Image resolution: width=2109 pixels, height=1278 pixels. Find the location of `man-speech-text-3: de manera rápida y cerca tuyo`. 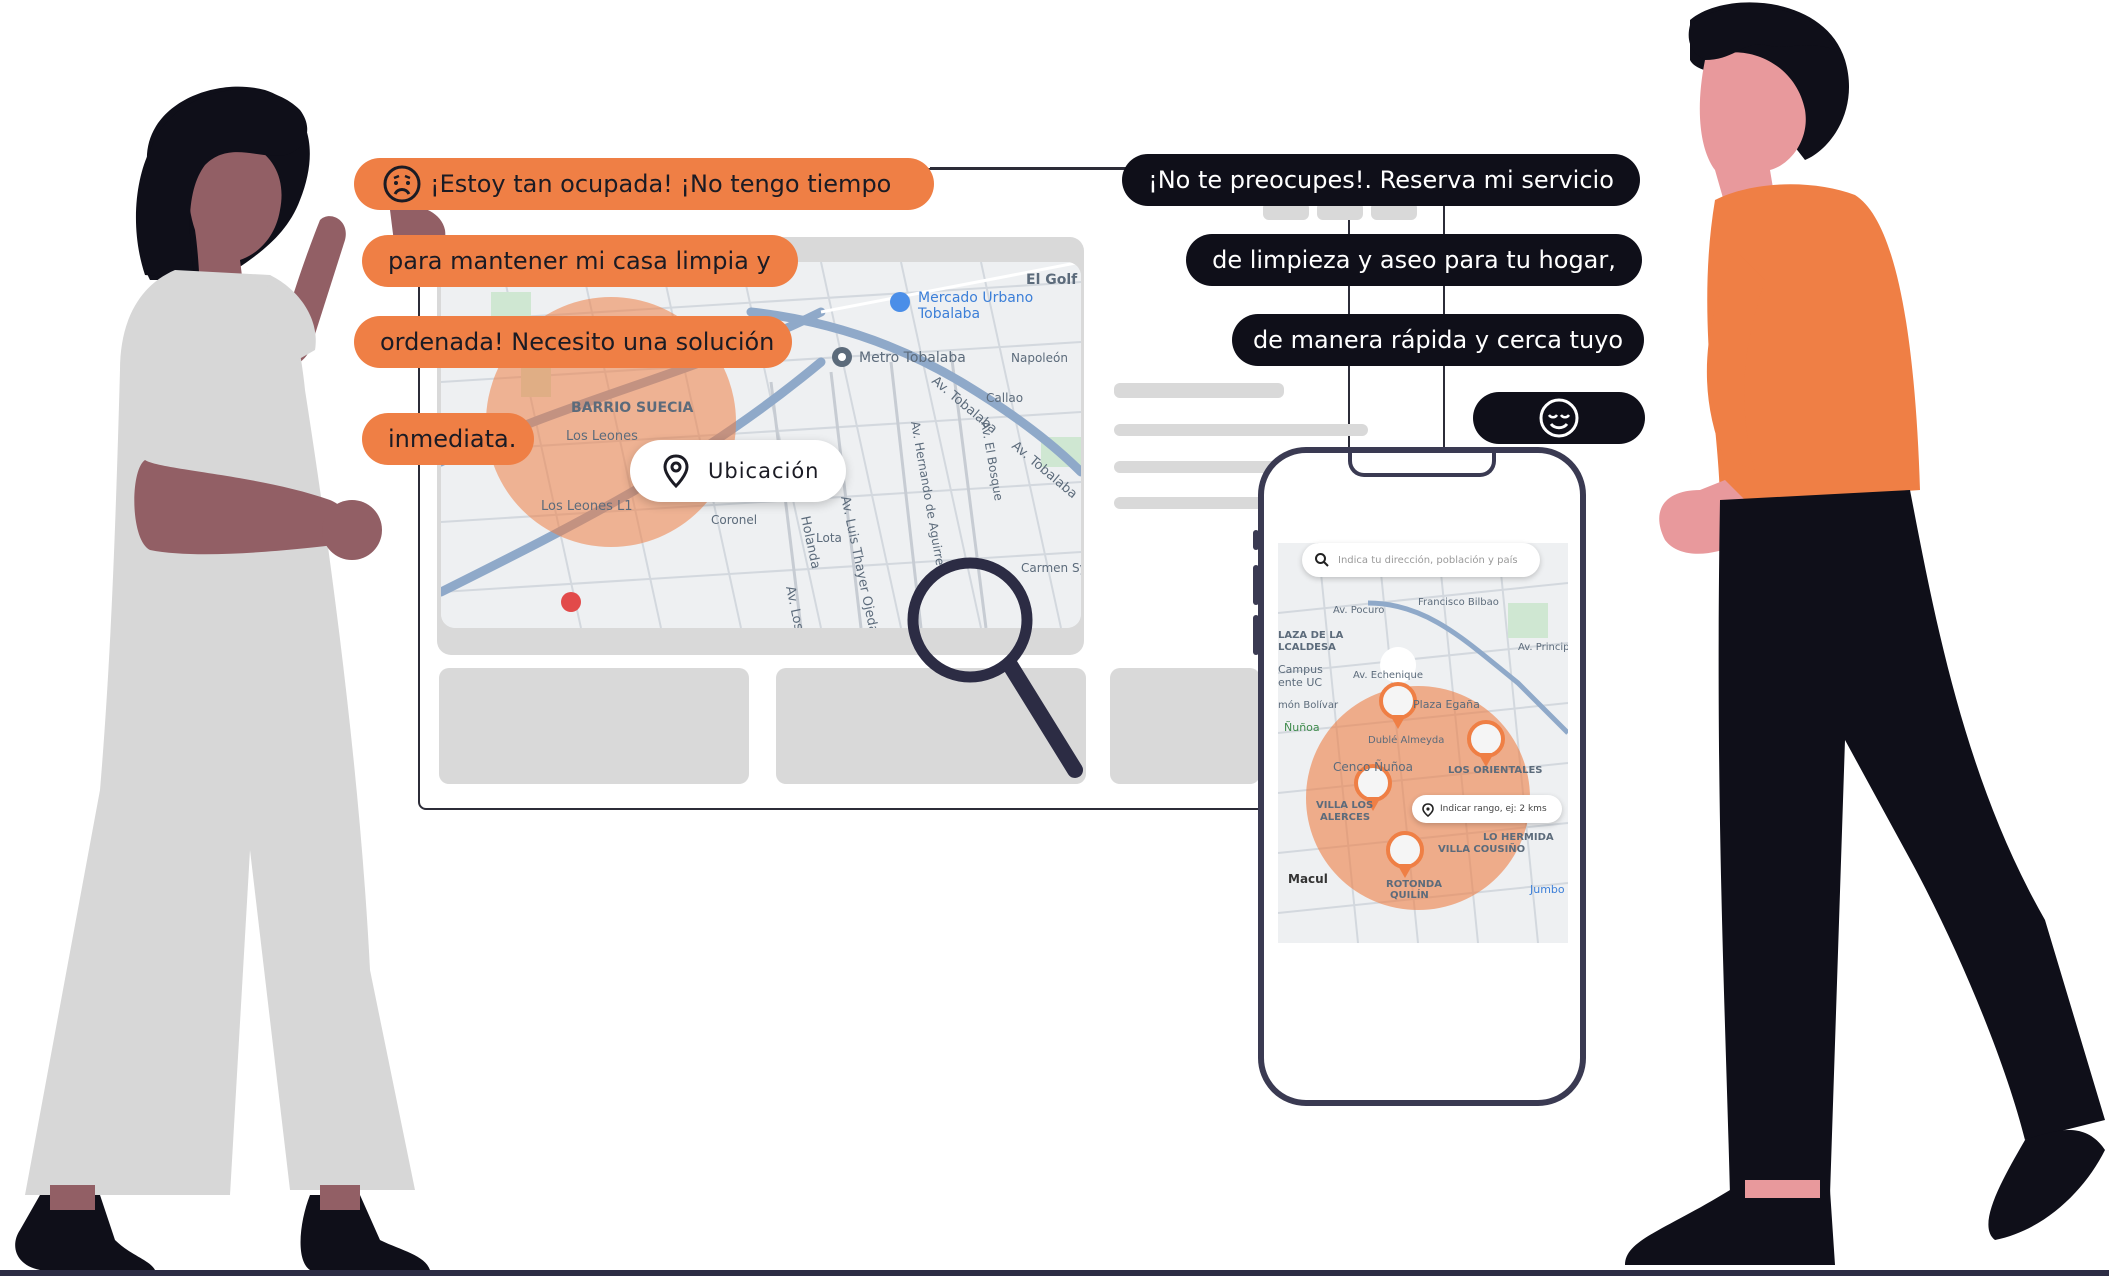

man-speech-text-3: de manera rápida y cerca tuyo is located at coordinates (1438, 340).